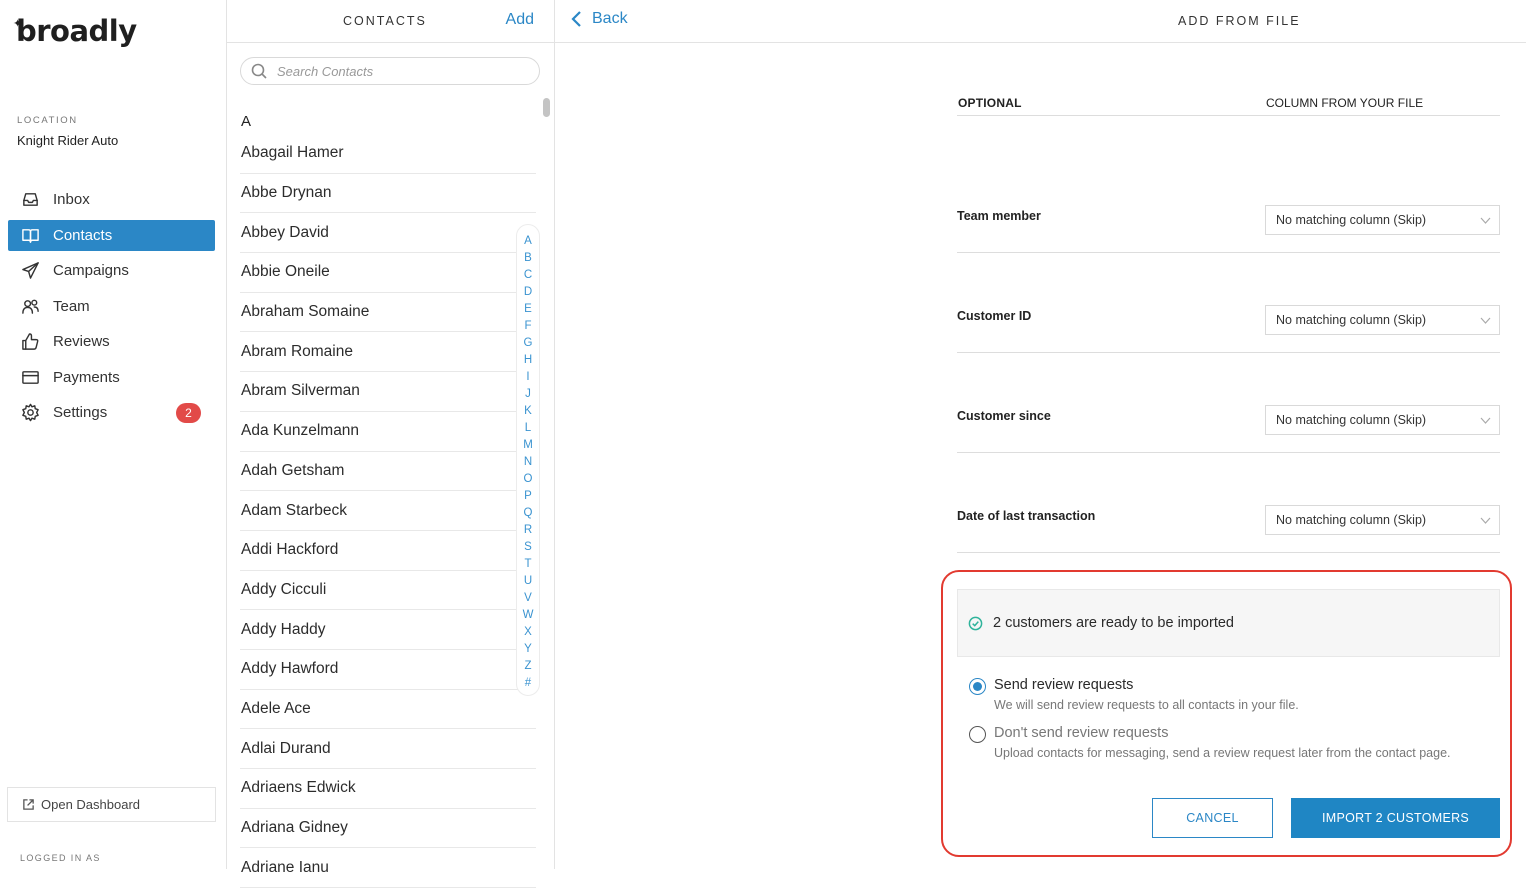 This screenshot has width=1526, height=888. What do you see at coordinates (528, 275) in the screenshot?
I see `alphabet-letter: C` at bounding box center [528, 275].